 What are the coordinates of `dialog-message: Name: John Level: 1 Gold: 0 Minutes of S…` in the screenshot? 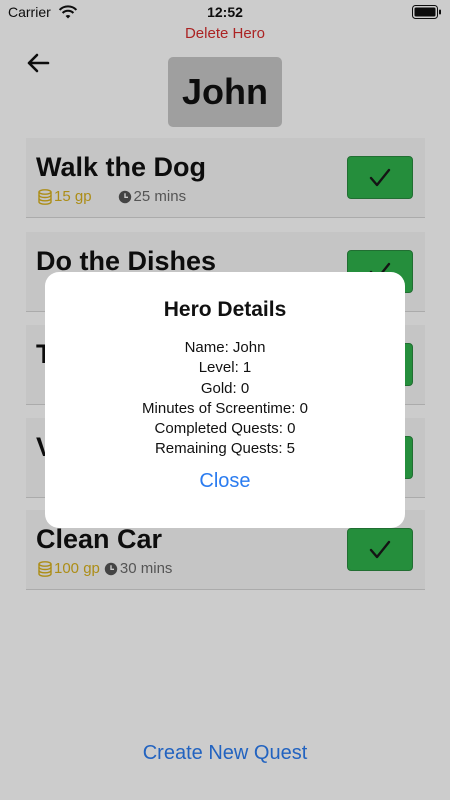 It's located at (225, 399).